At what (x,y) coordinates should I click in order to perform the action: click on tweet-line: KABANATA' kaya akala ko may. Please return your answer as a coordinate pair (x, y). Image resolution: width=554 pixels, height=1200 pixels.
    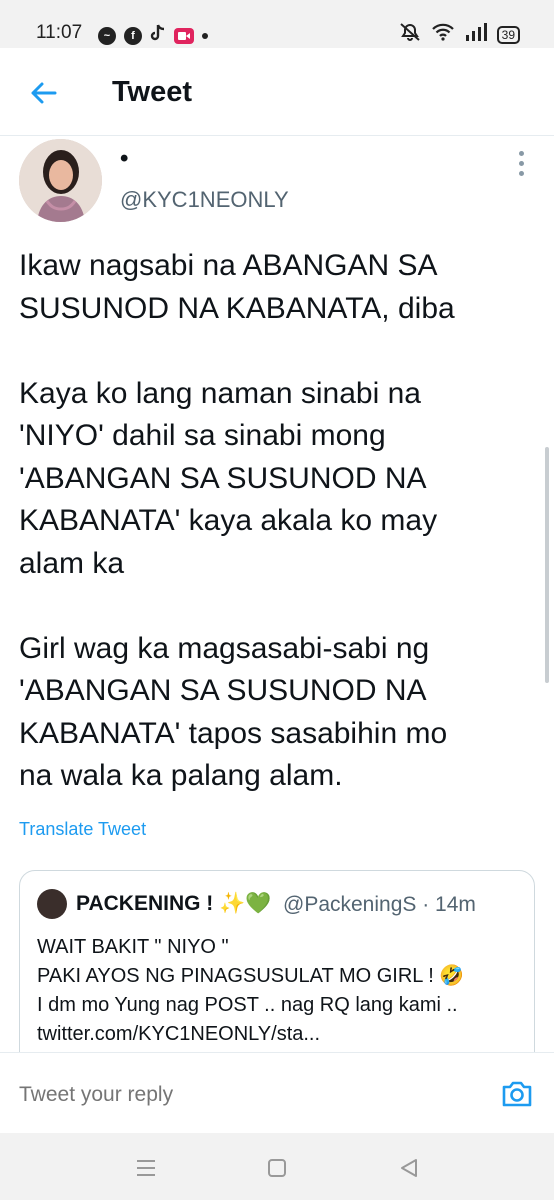
    Looking at the image, I should click on (228, 520).